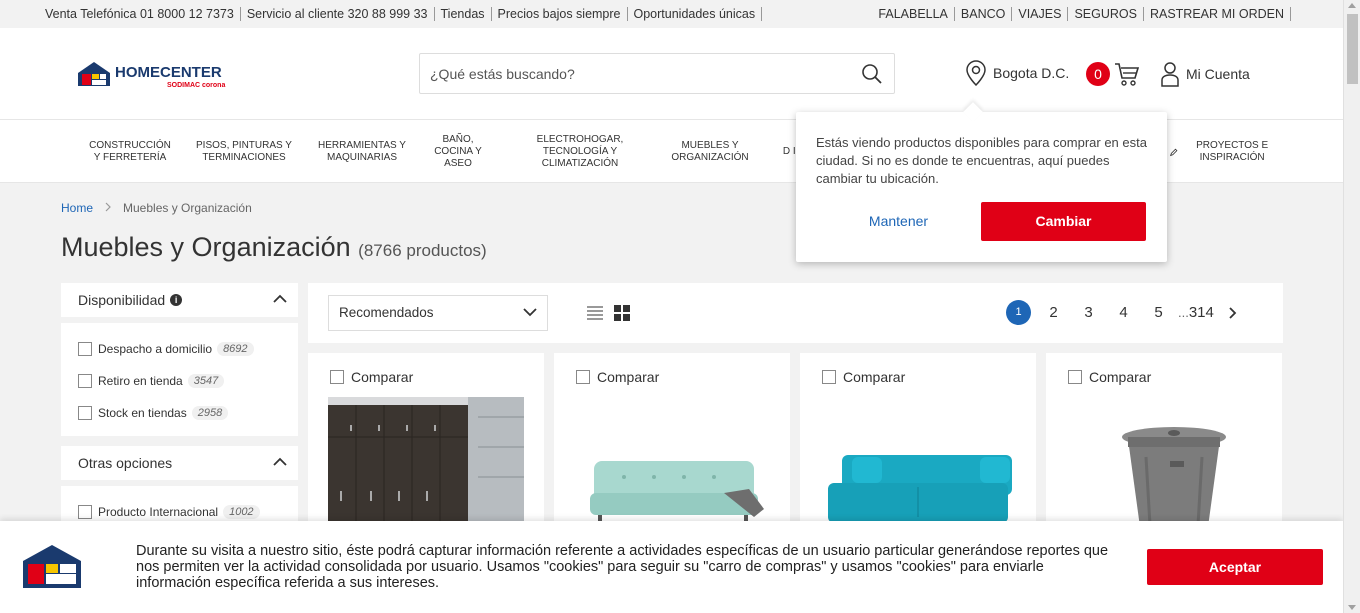 The width and height of the screenshot is (1360, 613). What do you see at coordinates (1040, 14) in the screenshot?
I see `viajes-link: VIAJES` at bounding box center [1040, 14].